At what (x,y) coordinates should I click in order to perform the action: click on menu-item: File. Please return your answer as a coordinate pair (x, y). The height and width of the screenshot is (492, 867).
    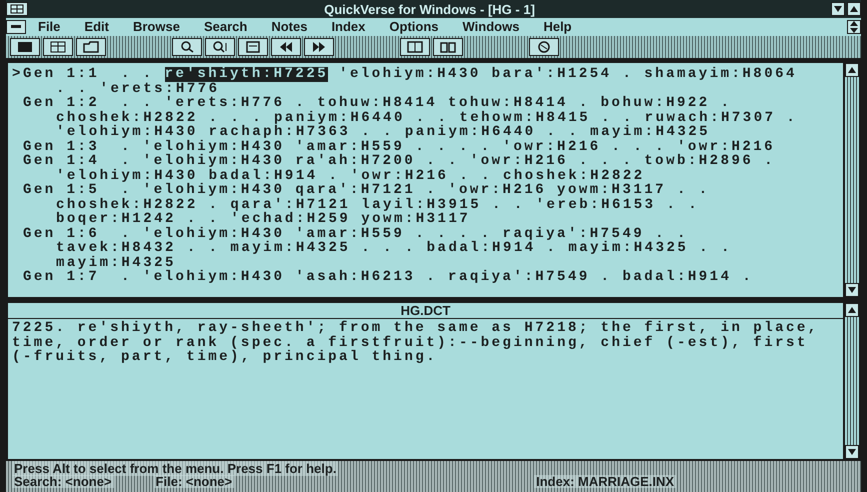
    Looking at the image, I should click on (49, 27).